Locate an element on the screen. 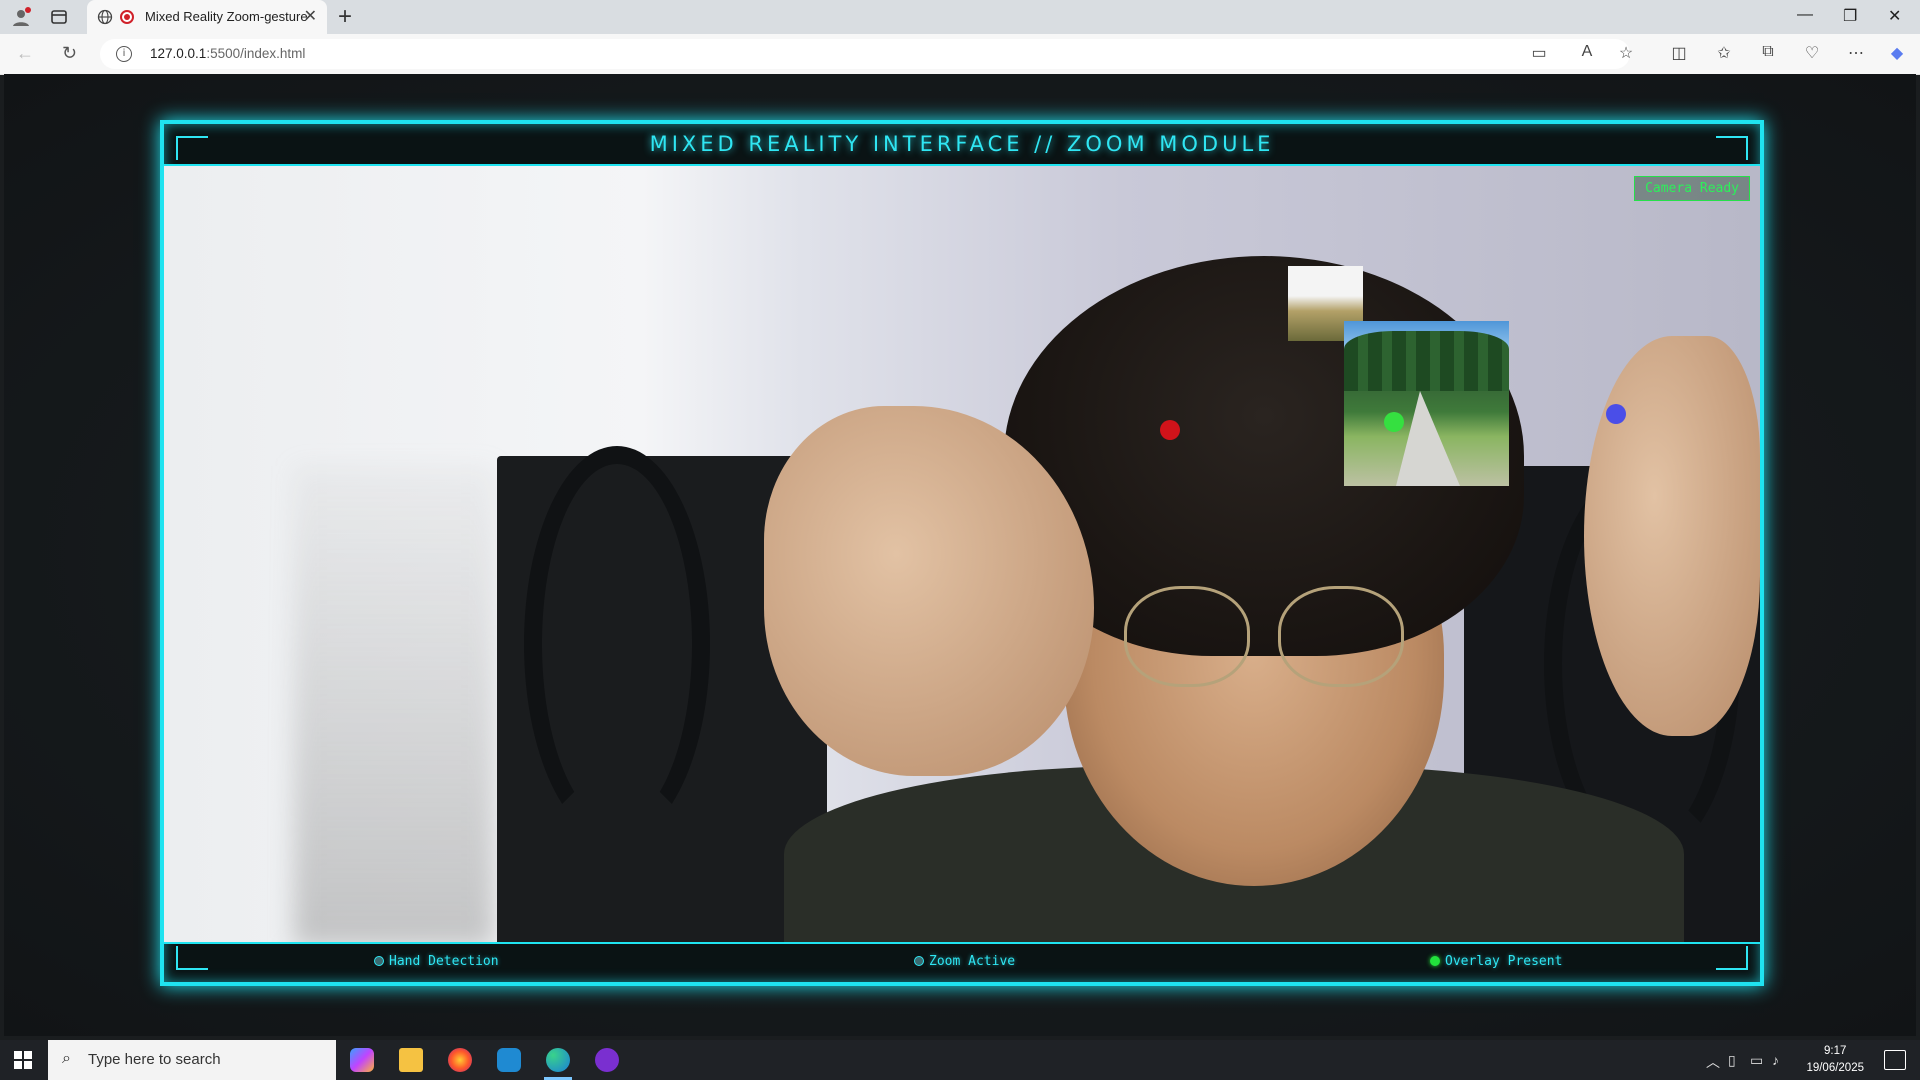  status-hand-detection: Hand Detection is located at coordinates (436, 961).